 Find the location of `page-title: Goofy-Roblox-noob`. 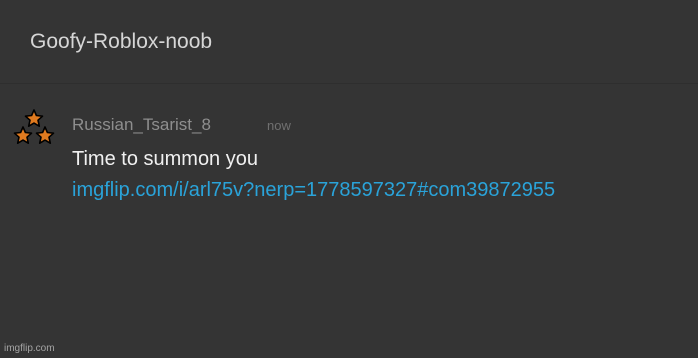

page-title: Goofy-Roblox-noob is located at coordinates (121, 41).